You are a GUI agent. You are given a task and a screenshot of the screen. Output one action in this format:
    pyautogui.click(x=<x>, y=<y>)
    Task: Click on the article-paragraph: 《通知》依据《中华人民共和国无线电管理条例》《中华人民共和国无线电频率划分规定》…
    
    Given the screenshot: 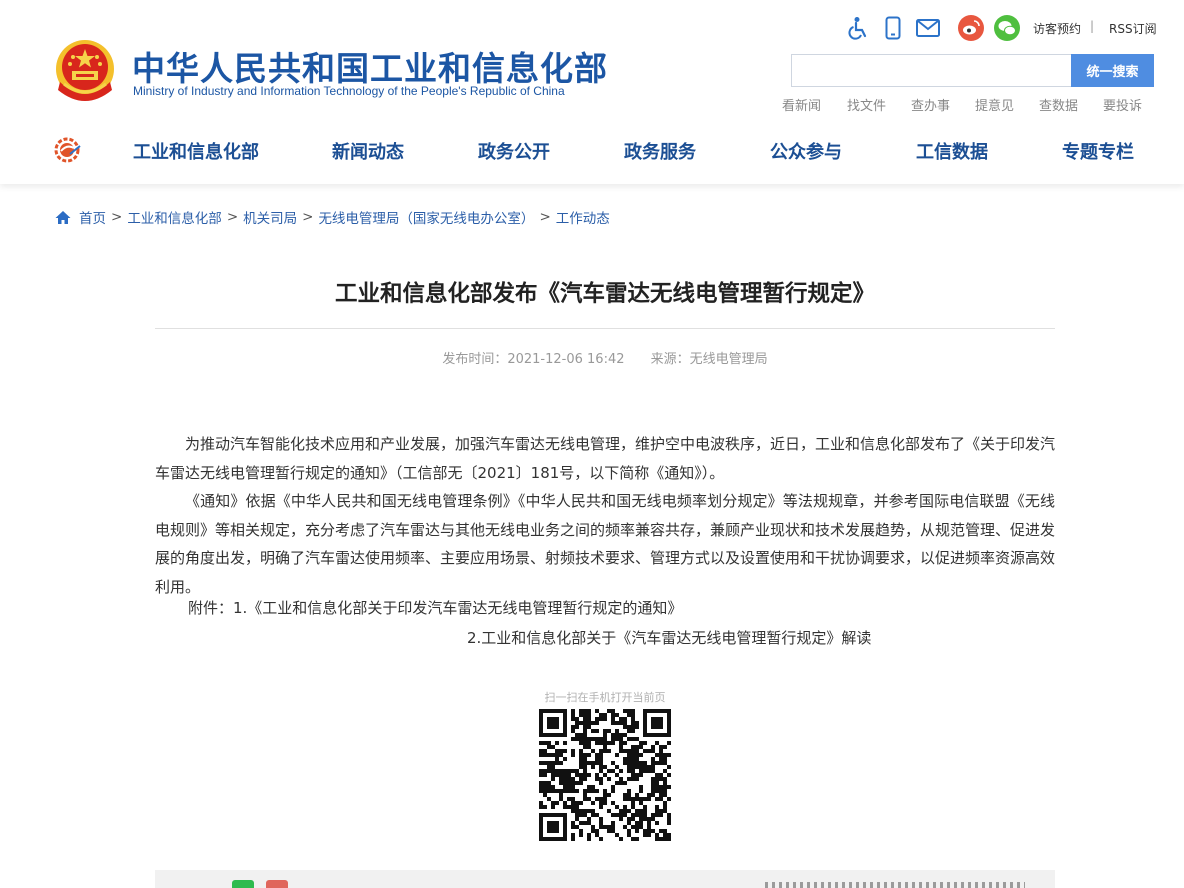 What is the action you would take?
    pyautogui.click(x=605, y=544)
    